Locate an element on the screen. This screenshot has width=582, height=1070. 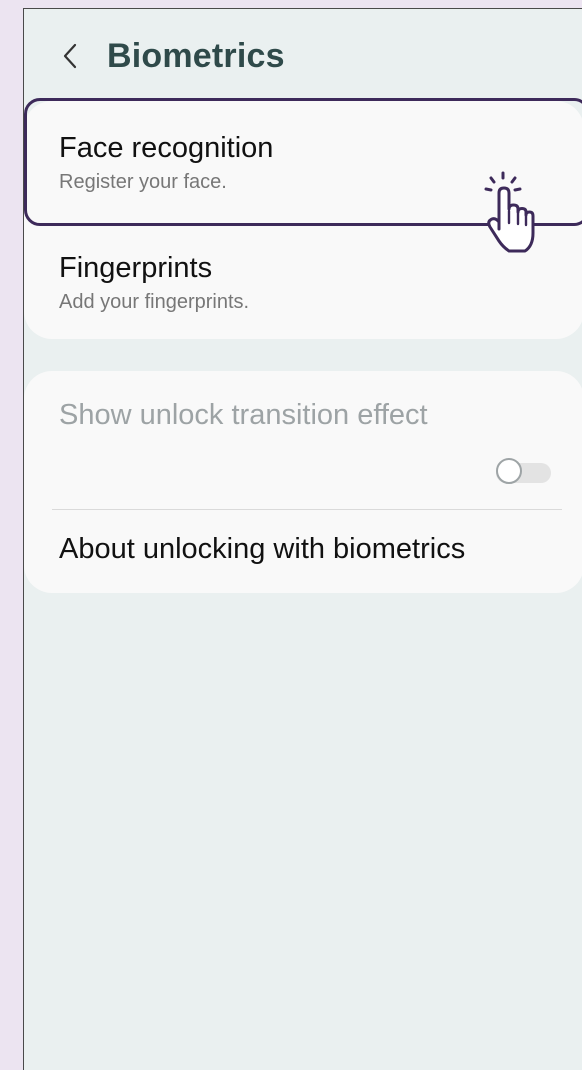
toggle-knob is located at coordinates (509, 471).